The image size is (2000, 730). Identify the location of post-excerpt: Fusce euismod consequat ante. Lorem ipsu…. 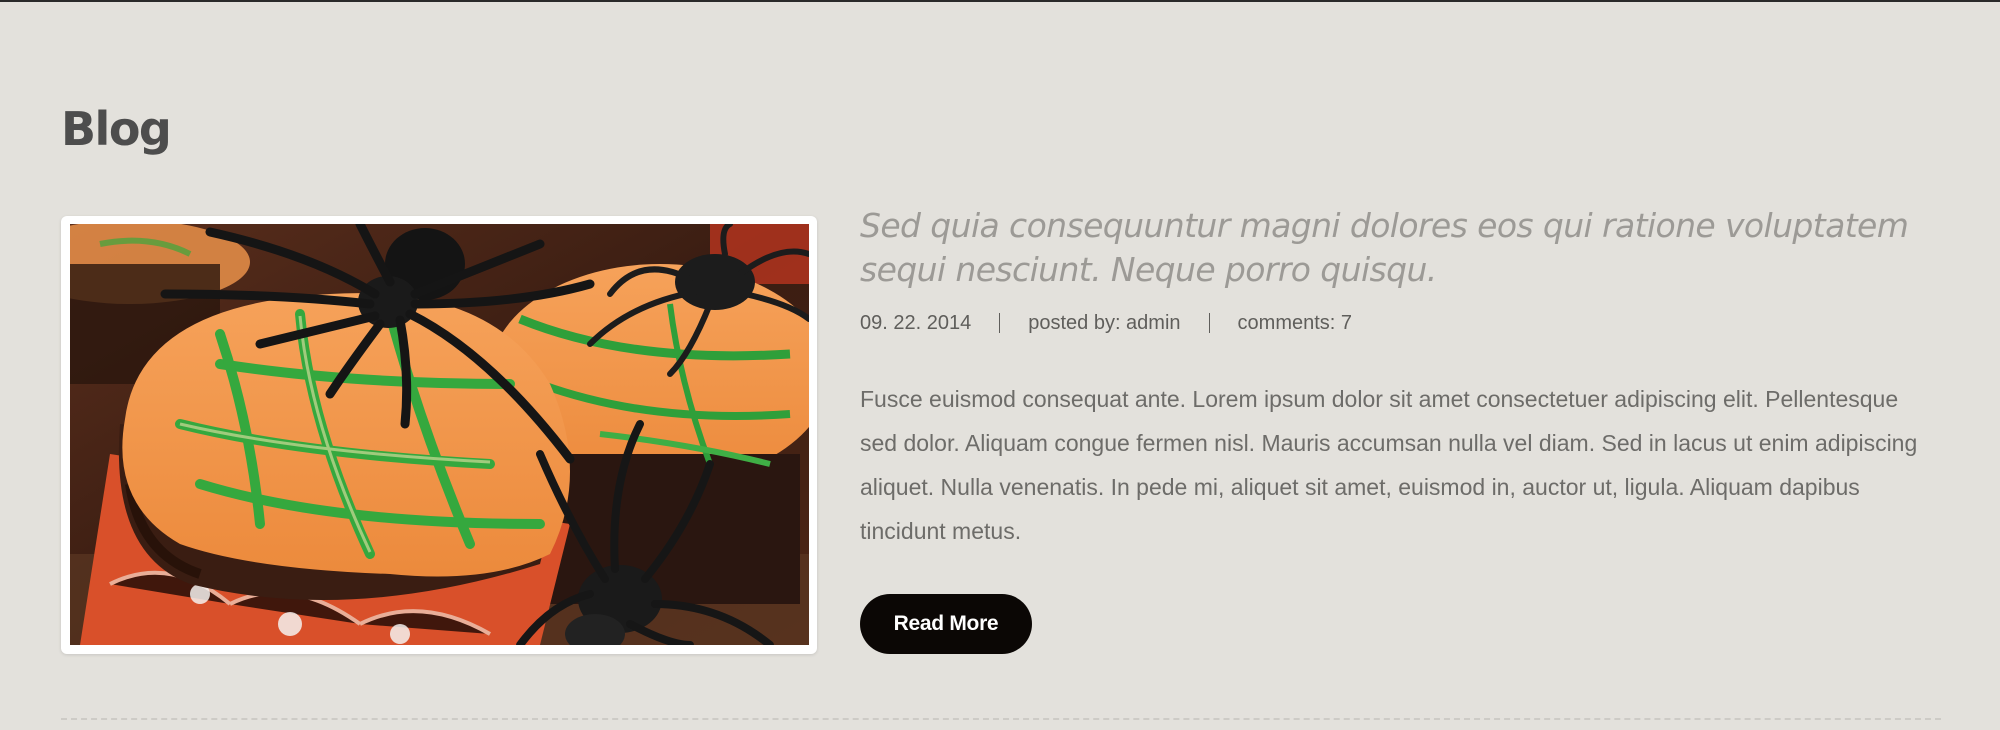
(1389, 465).